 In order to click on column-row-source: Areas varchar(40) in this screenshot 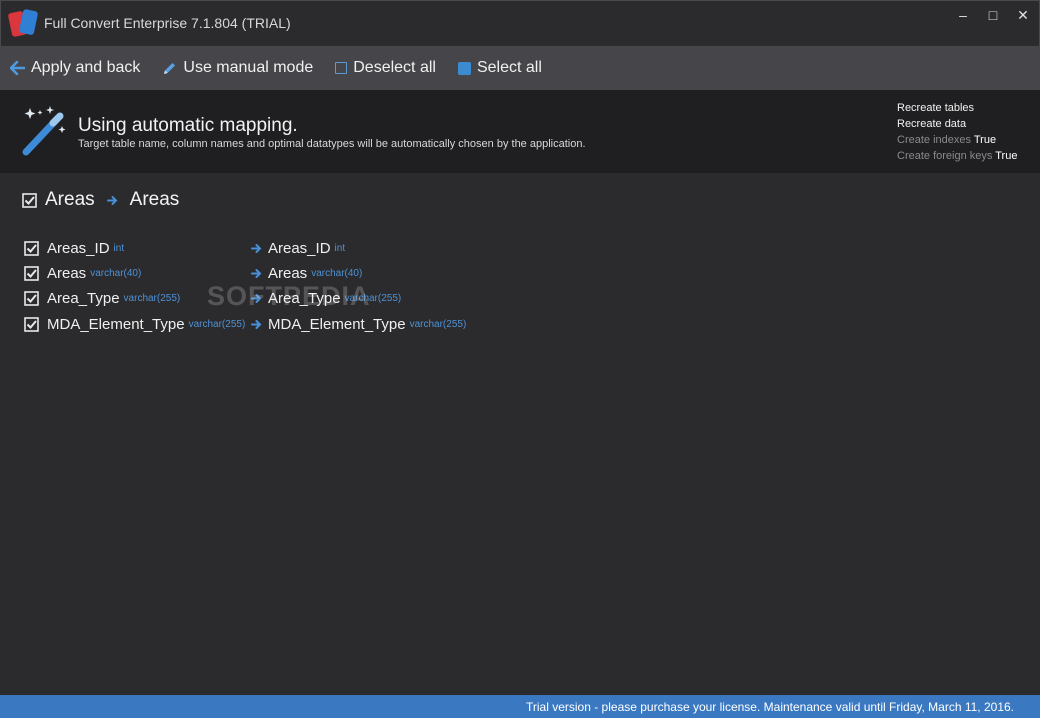, I will do `click(82, 273)`.